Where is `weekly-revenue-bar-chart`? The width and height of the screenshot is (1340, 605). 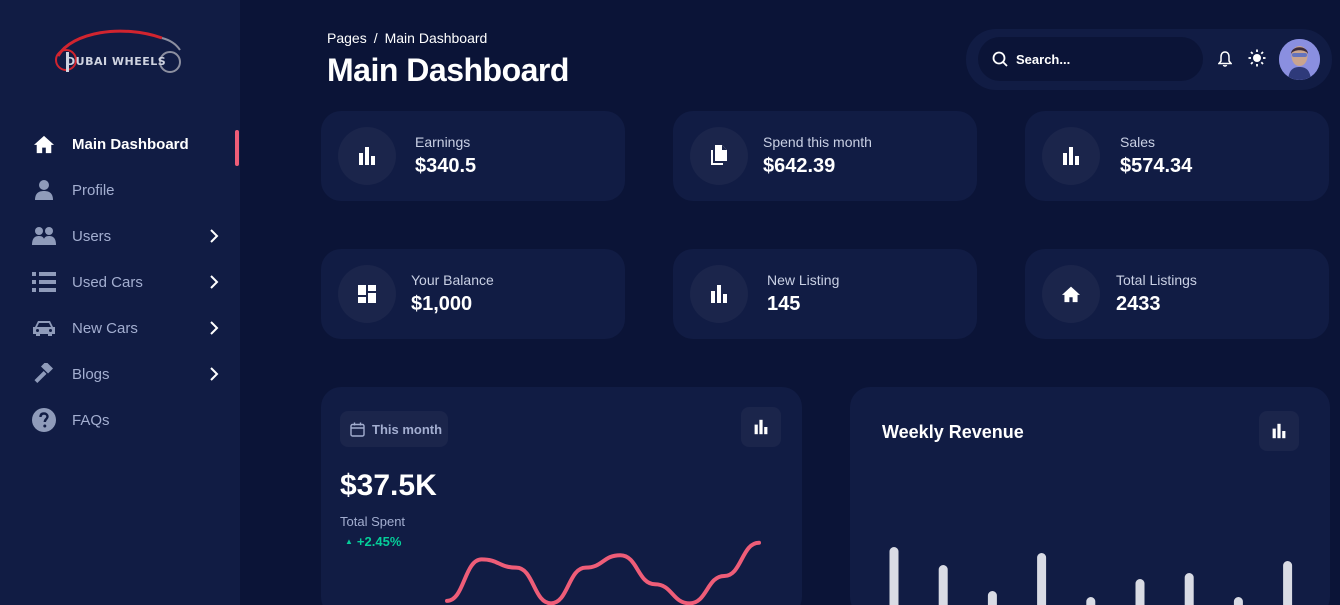
weekly-revenue-bar-chart is located at coordinates (1091, 576).